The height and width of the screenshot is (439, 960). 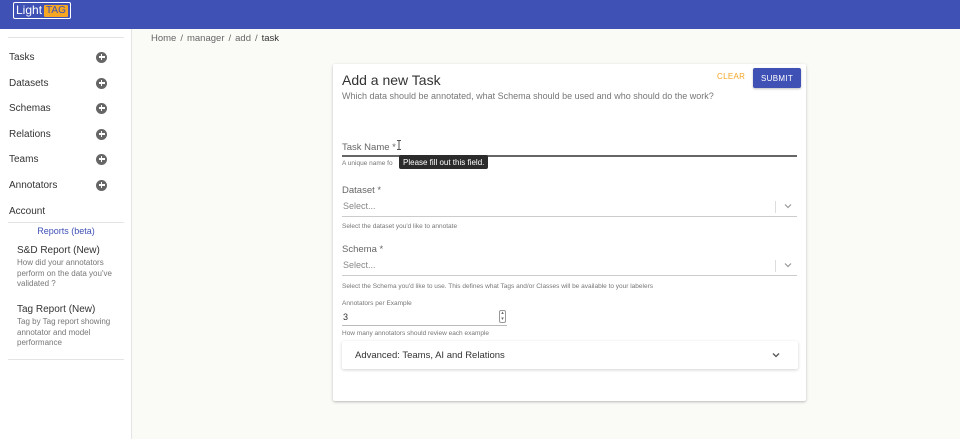 What do you see at coordinates (270, 38) in the screenshot?
I see `breadcrumb-current: task` at bounding box center [270, 38].